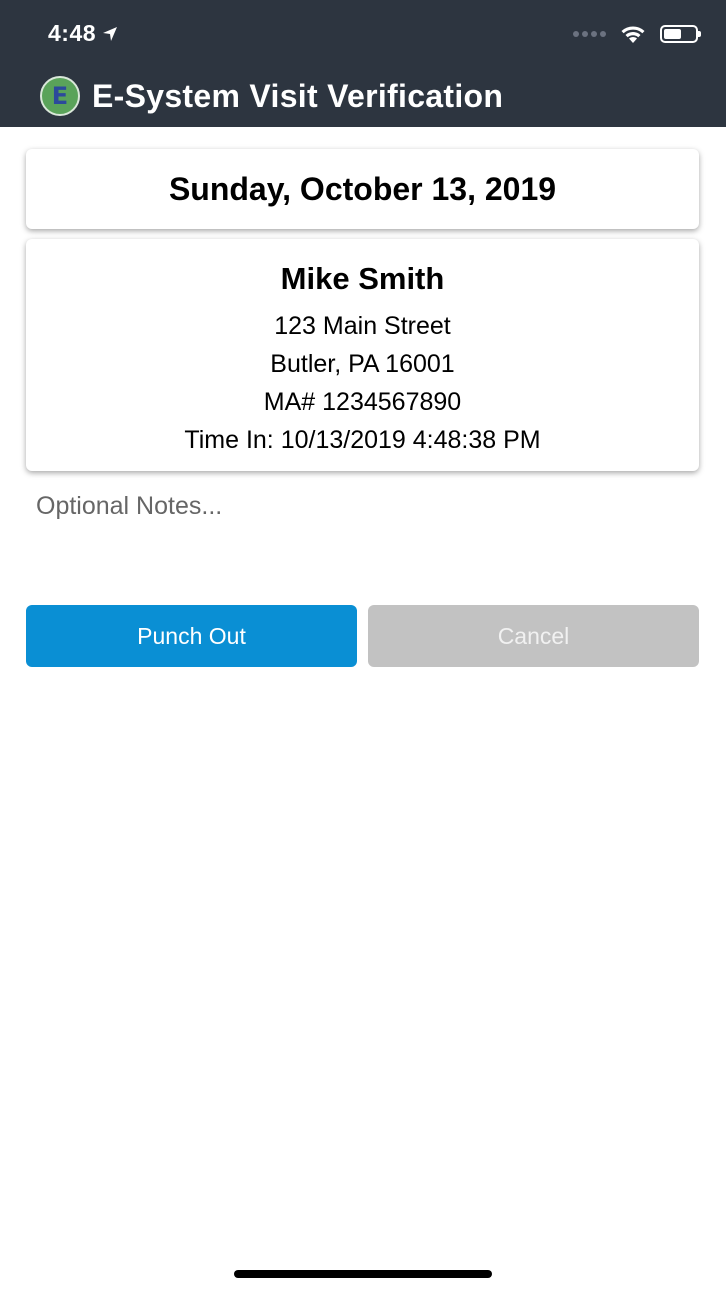  I want to click on date-card: Sunday, October 13, 2019, so click(362, 189).